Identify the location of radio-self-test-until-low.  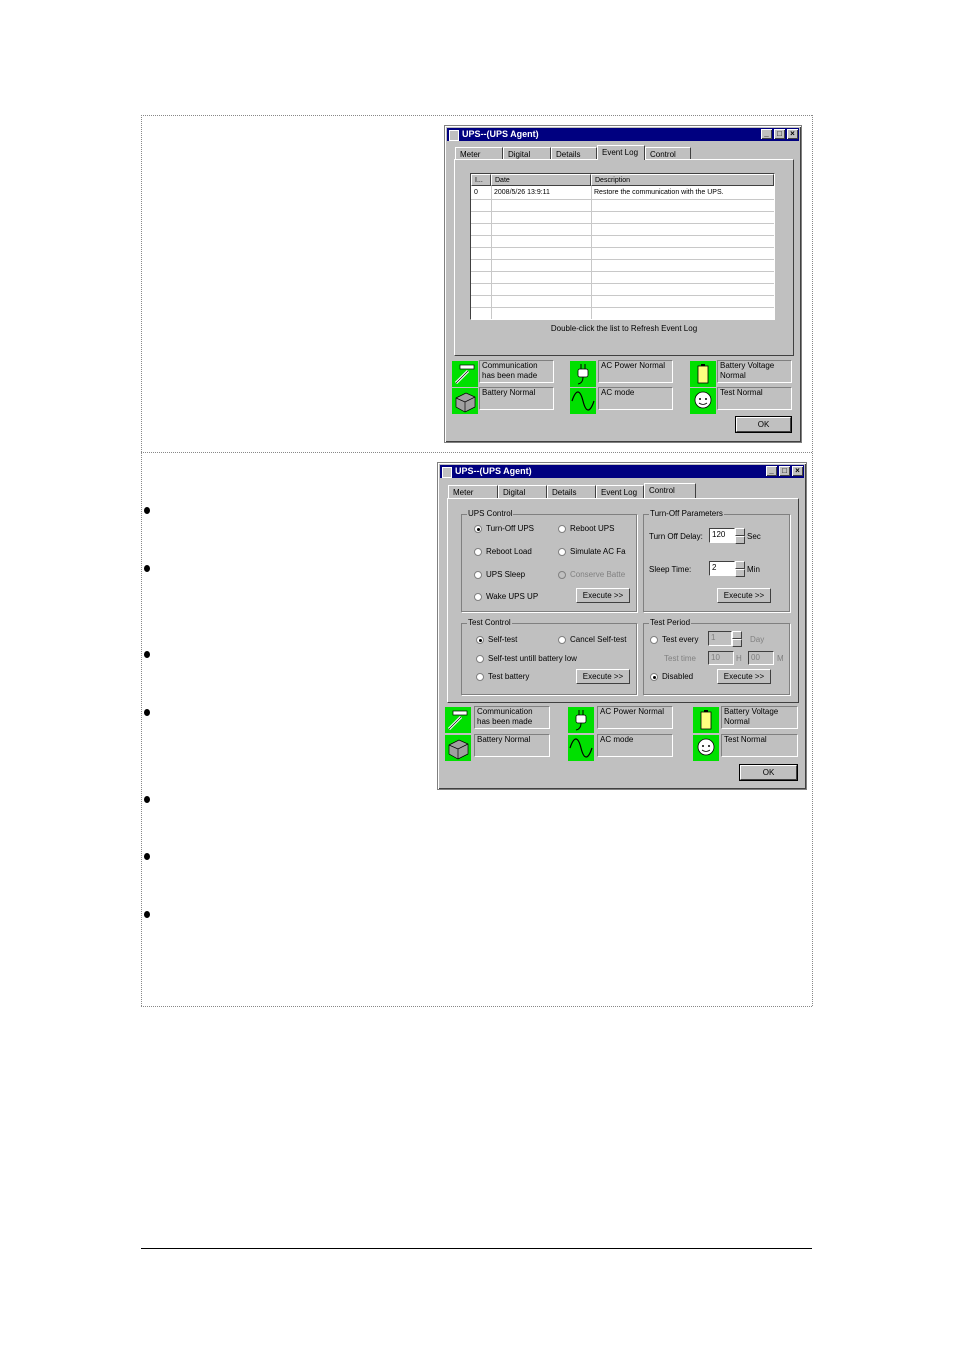
(480, 659).